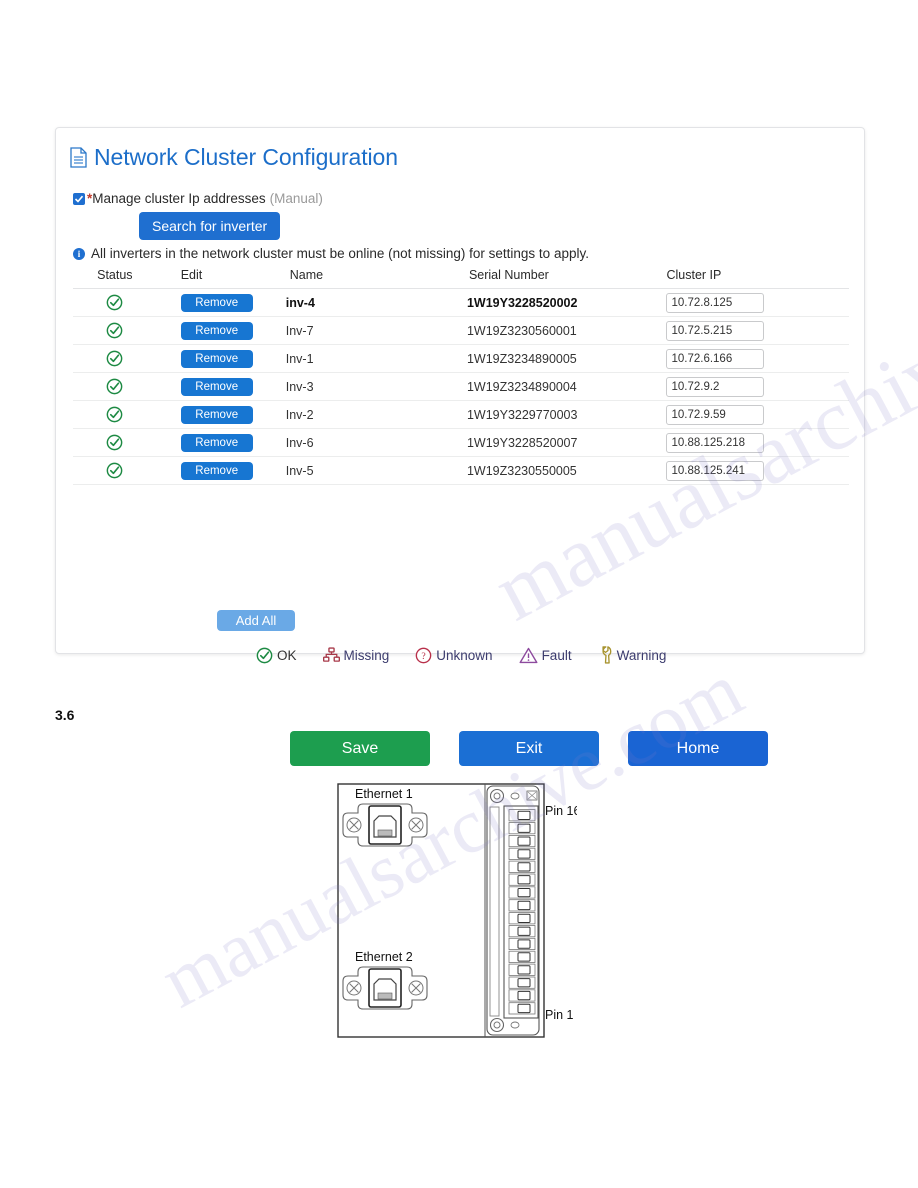  I want to click on page-title: Network Cluster Configuration, so click(234, 157).